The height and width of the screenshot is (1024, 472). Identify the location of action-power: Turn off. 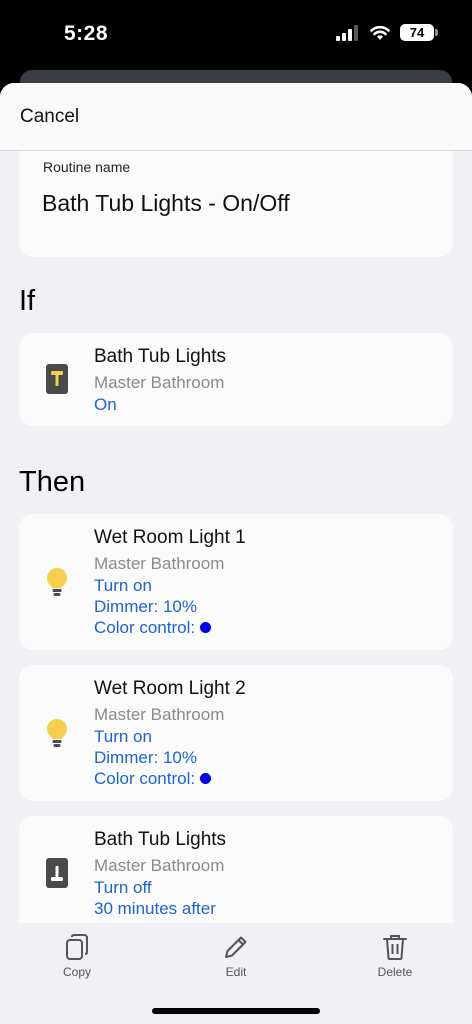
(123, 887).